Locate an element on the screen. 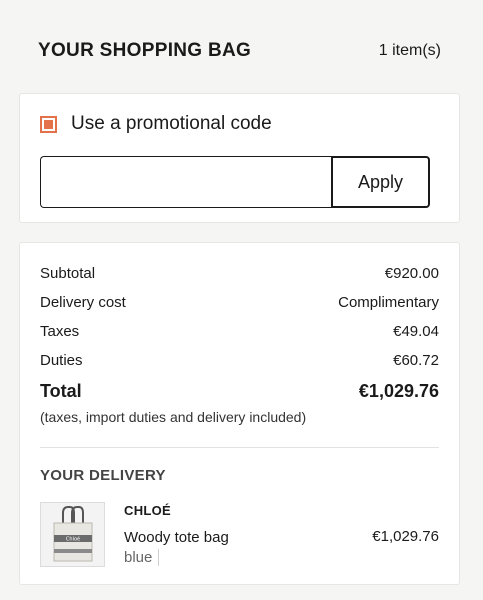  promo-toggle: Use a promotional code is located at coordinates (156, 124).